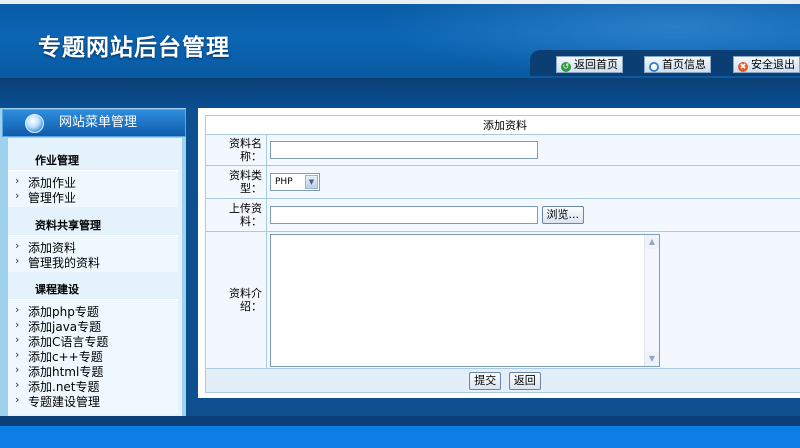 This screenshot has height=448, width=800. Describe the element at coordinates (652, 241) in the screenshot. I see `scroll-up-icon: ▲` at that location.